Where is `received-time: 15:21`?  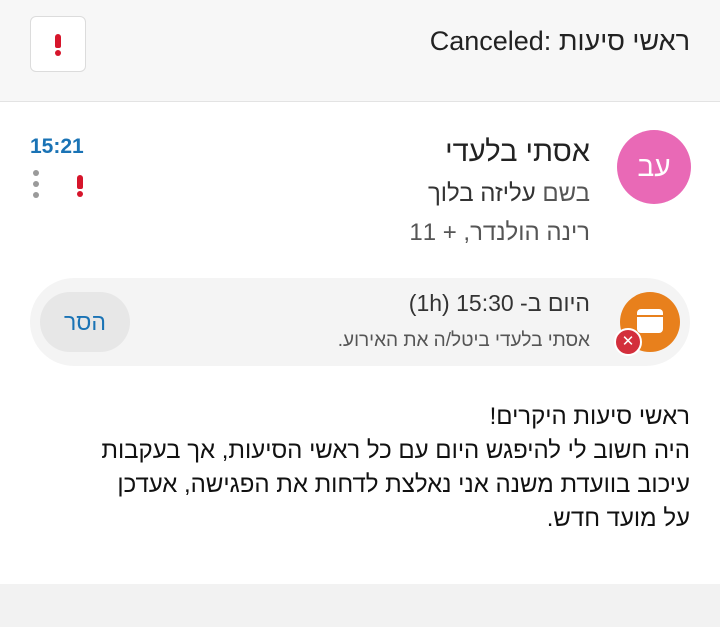
received-time: 15:21 is located at coordinates (57, 146).